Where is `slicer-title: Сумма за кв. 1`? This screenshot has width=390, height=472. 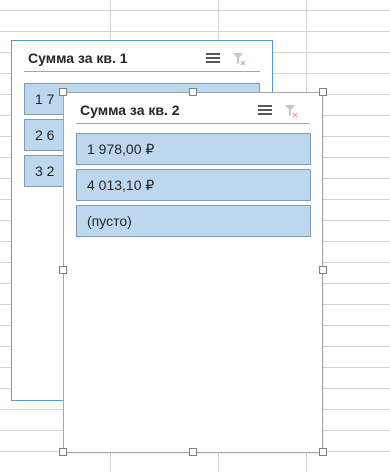 slicer-title: Сумма за кв. 1 is located at coordinates (78, 58).